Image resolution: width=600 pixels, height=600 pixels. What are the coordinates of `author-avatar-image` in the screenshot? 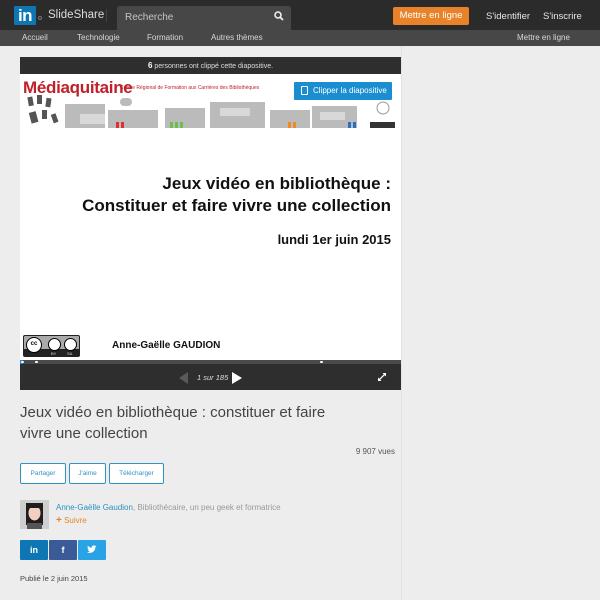 It's located at (34, 514).